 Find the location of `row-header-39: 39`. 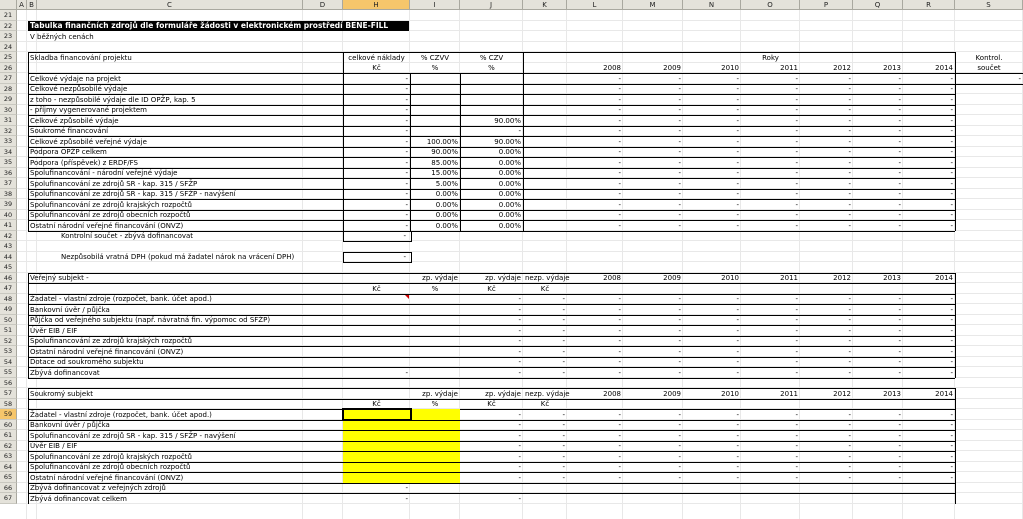

row-header-39: 39 is located at coordinates (8, 204).